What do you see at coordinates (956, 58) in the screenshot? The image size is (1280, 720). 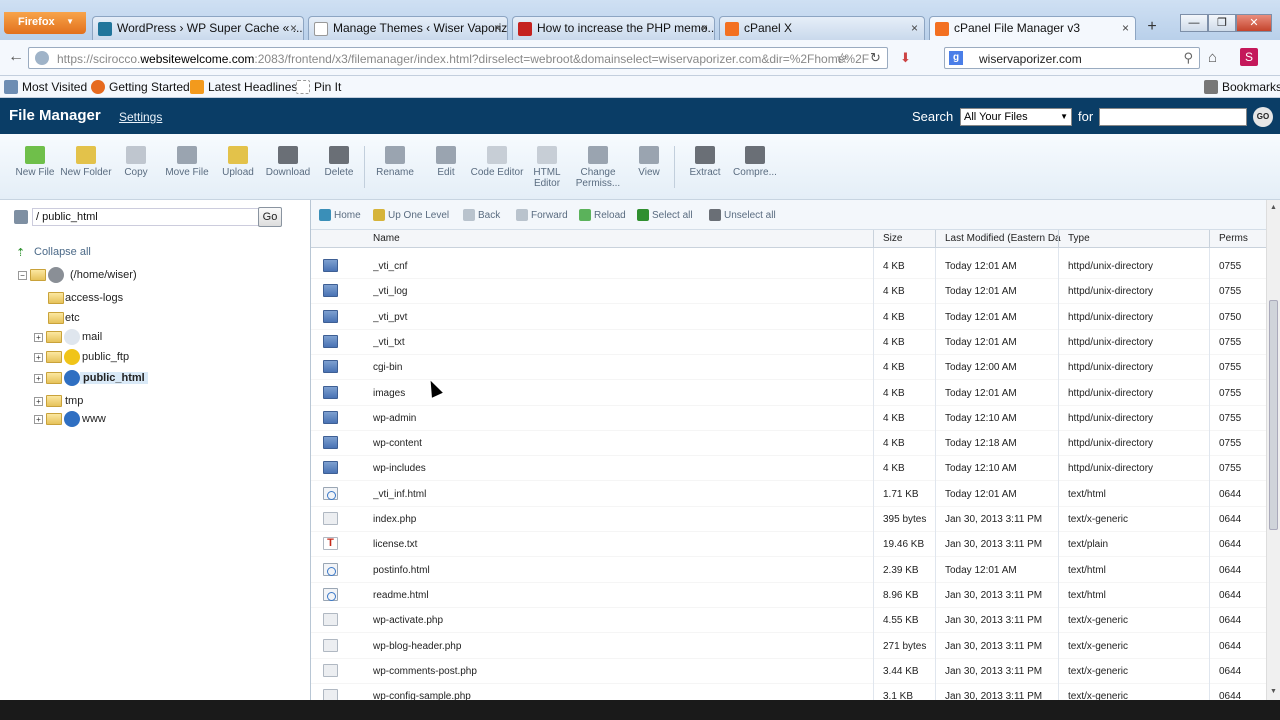 I see `google-icon: g` at bounding box center [956, 58].